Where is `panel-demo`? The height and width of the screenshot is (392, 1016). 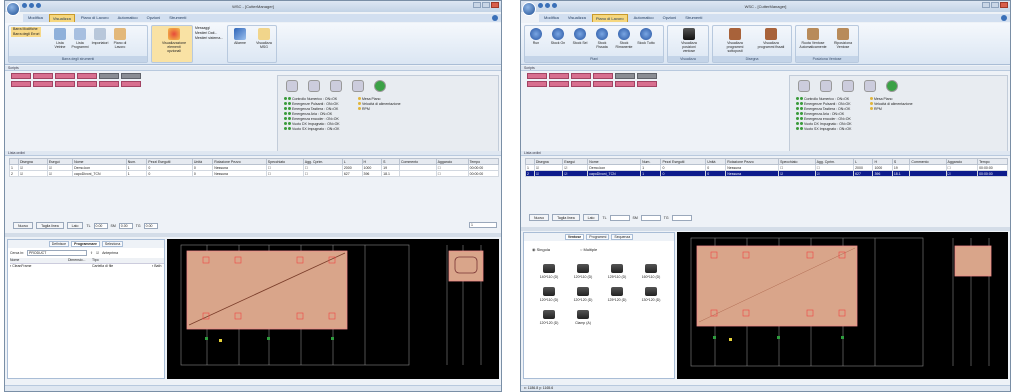 panel-demo is located at coordinates (777, 286).